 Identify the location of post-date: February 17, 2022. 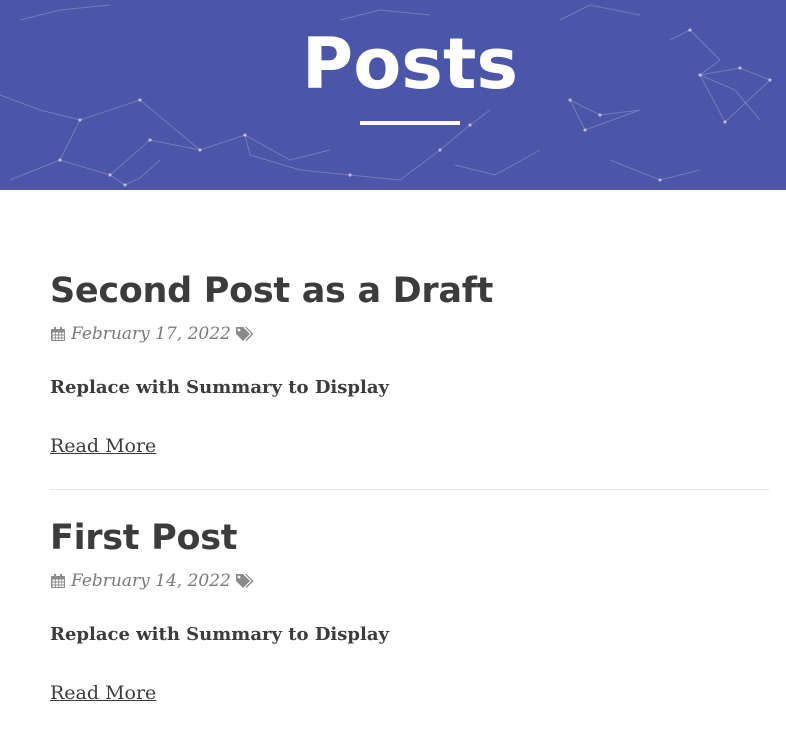
(151, 334).